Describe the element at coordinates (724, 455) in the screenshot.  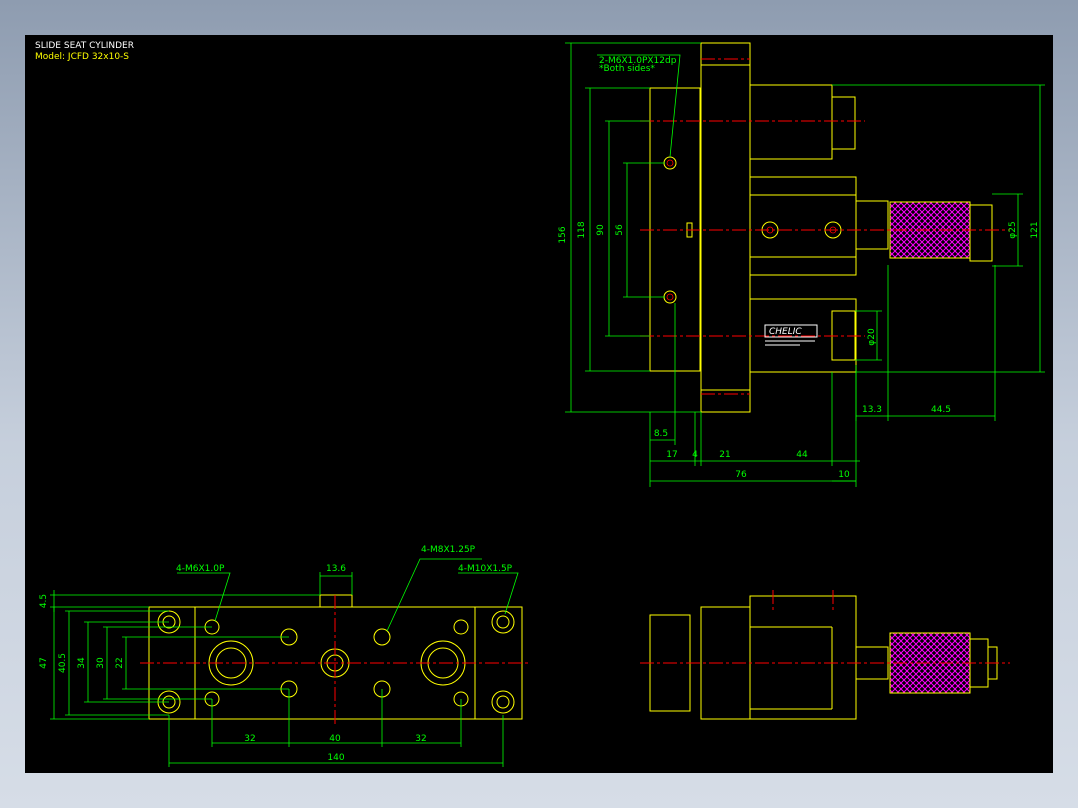
I see `dim-21: 21` at that location.